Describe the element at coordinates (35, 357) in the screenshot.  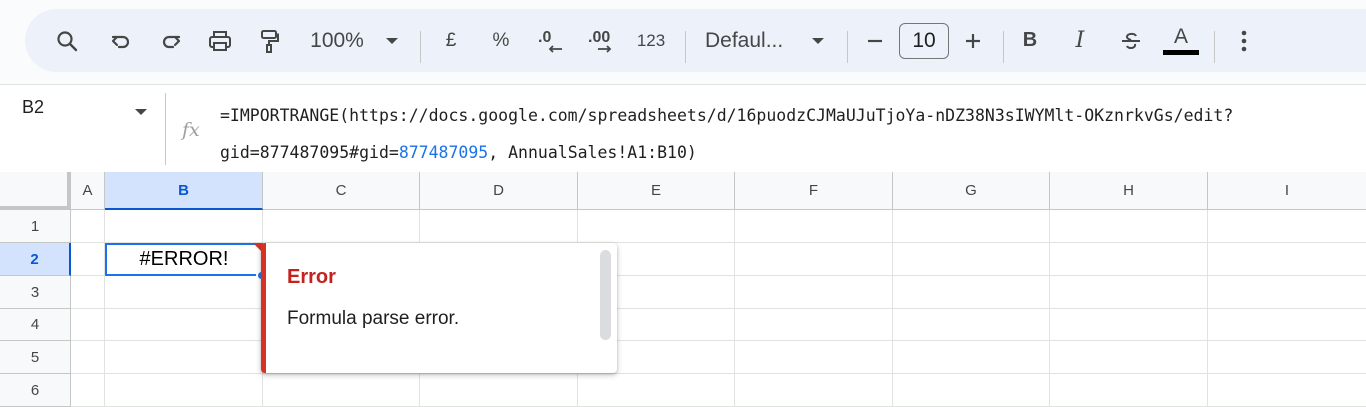
I see `row-header-5: 5` at that location.